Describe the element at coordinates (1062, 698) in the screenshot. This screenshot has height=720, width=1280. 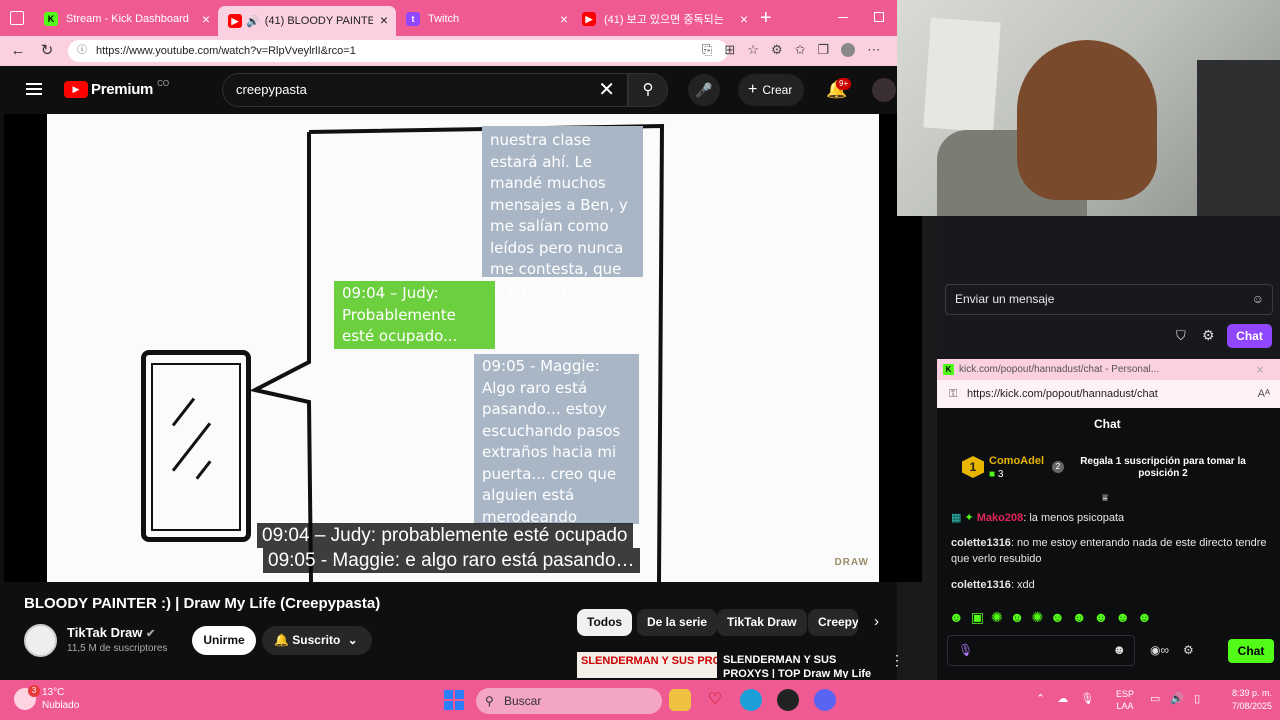
I see `cloud-icon: ☁` at that location.